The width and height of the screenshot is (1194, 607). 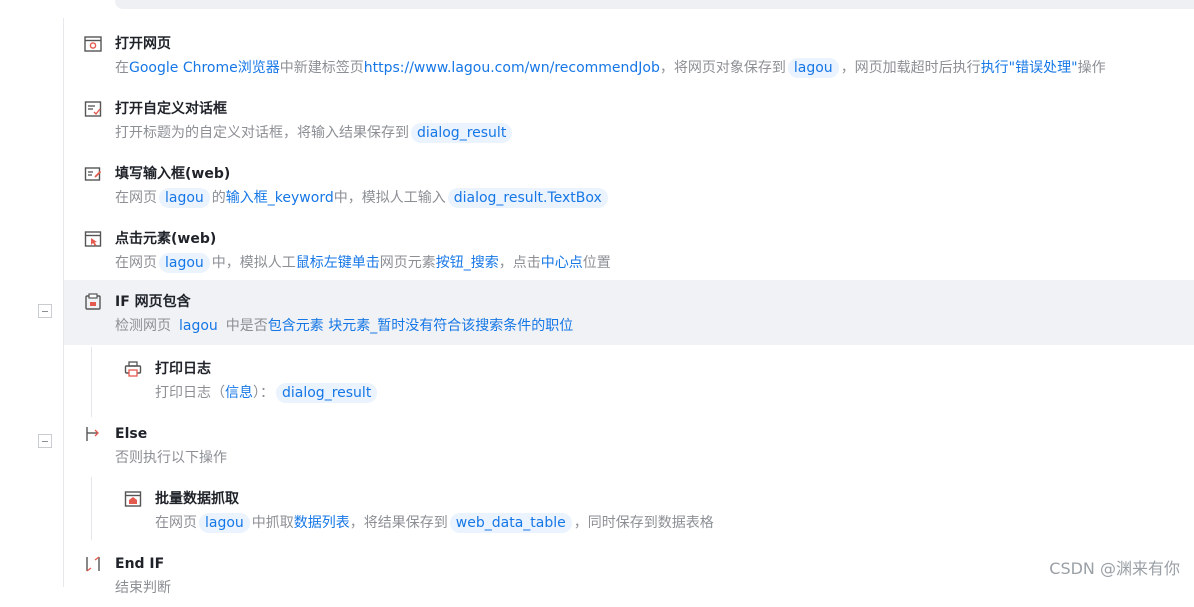 I want to click on watermark: CSDN @渊来有你, so click(x=1114, y=568).